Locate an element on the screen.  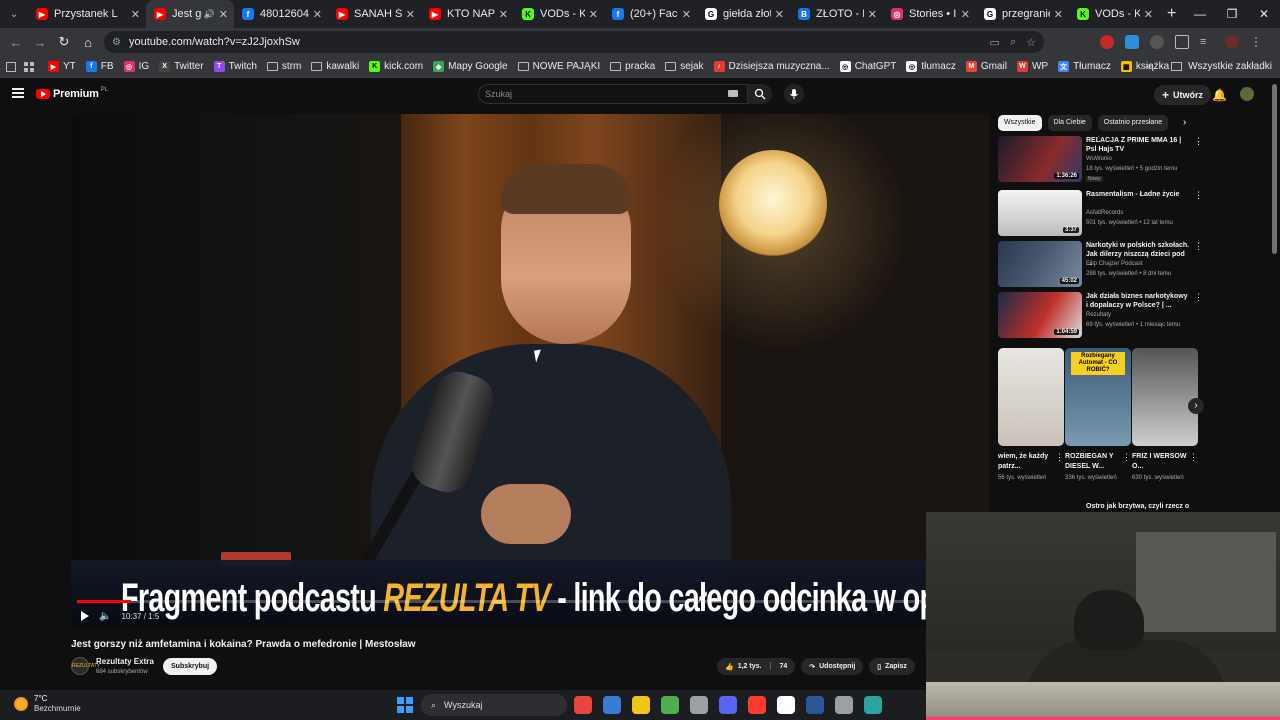
bookmark-item: pracka is located at coordinates (632, 66).